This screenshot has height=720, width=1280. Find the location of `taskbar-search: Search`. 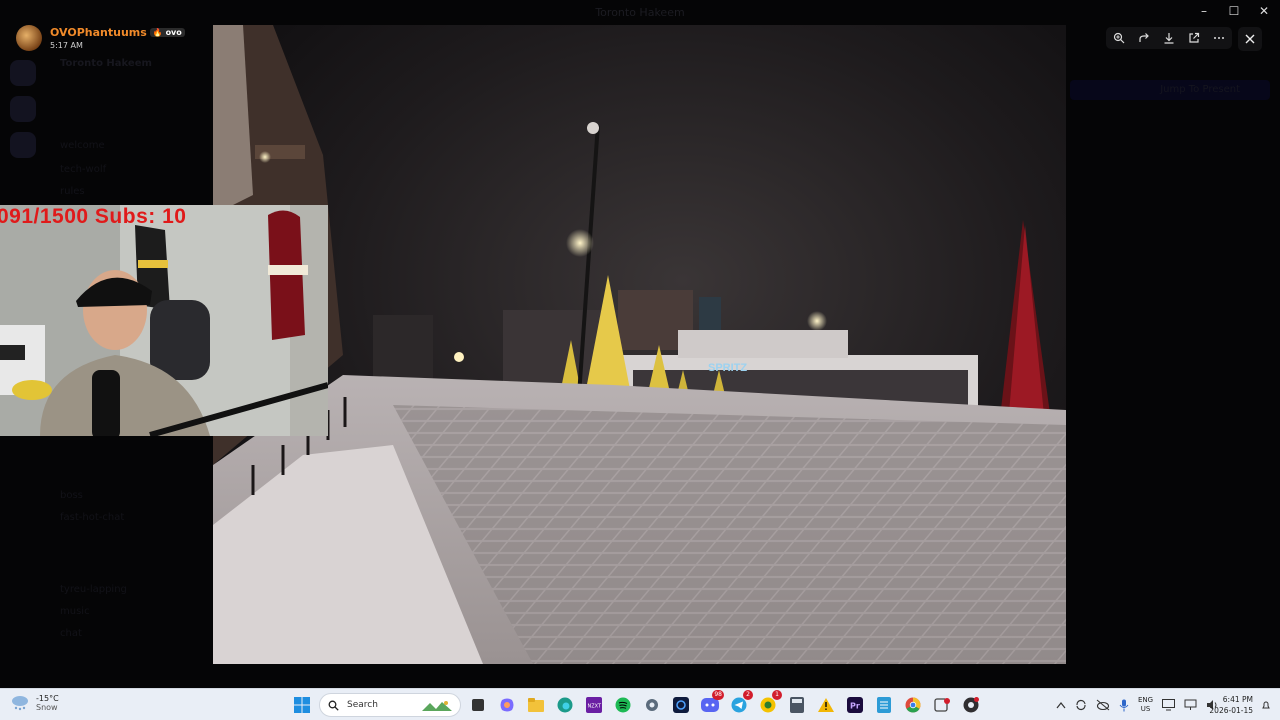

taskbar-search: Search is located at coordinates (390, 705).